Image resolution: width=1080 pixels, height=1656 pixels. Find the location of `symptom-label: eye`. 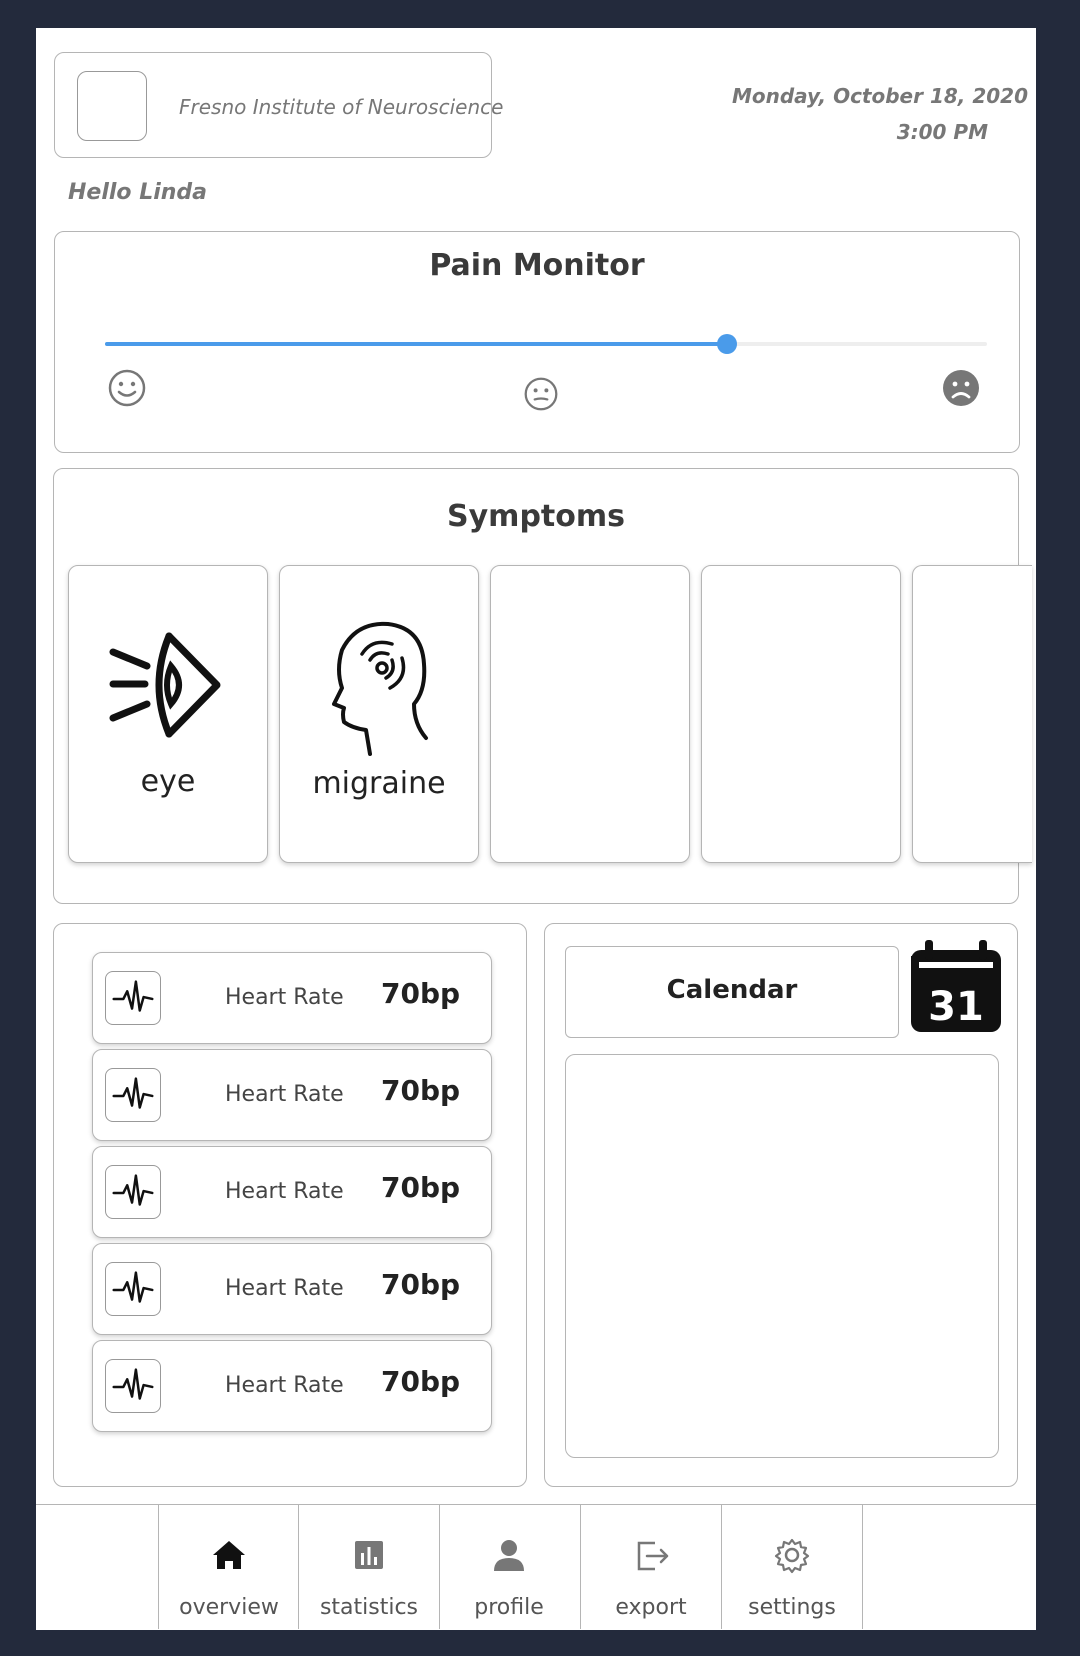

symptom-label: eye is located at coordinates (168, 781).